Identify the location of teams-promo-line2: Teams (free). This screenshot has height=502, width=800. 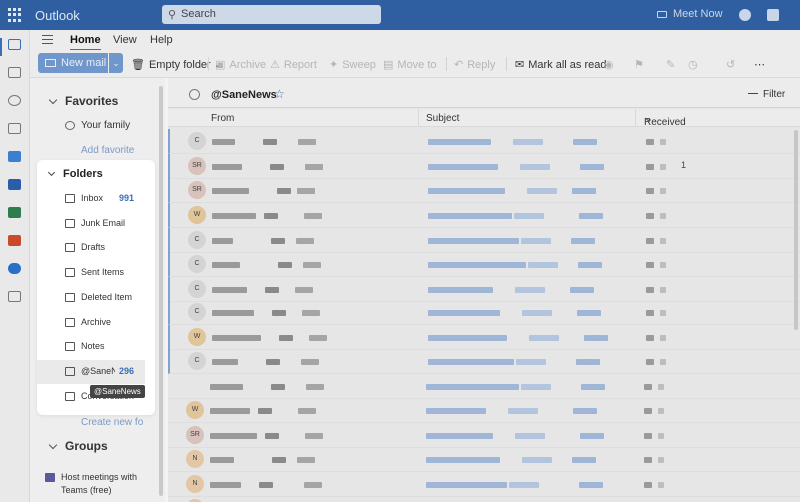
(86, 490).